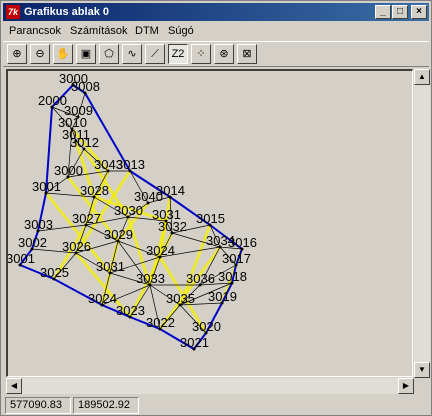  What do you see at coordinates (222, 296) in the screenshot?
I see `point-label: 3019` at bounding box center [222, 296].